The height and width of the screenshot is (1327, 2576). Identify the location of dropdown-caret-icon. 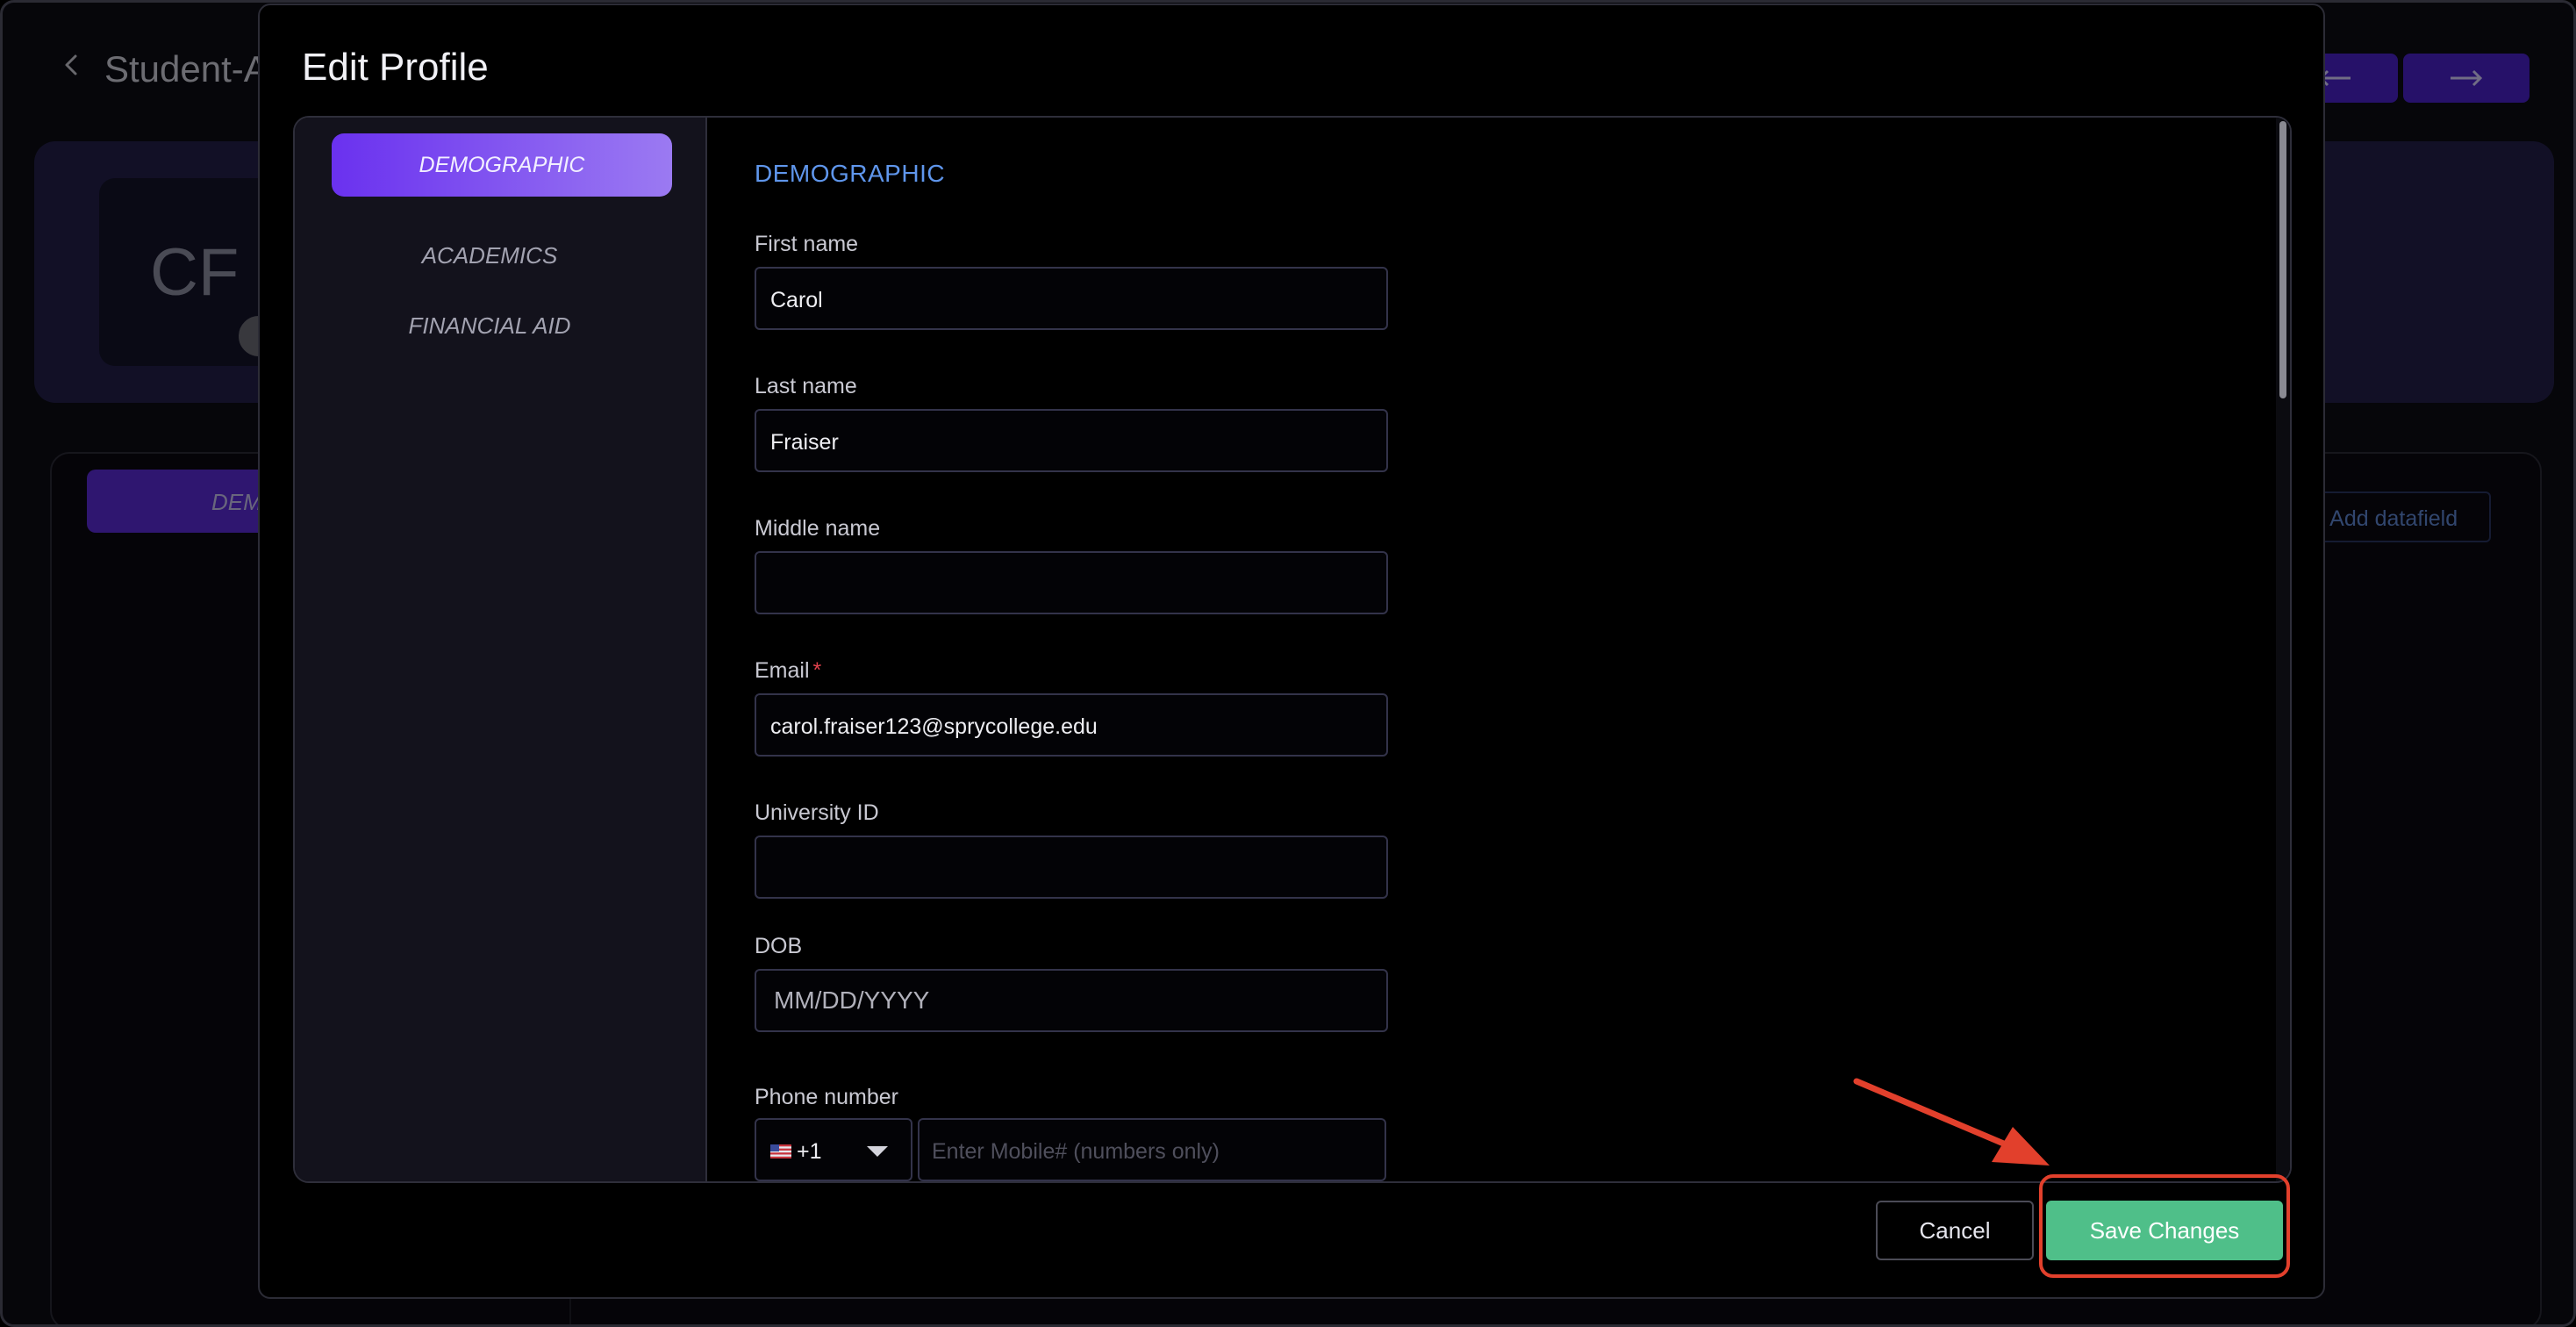
(877, 1151).